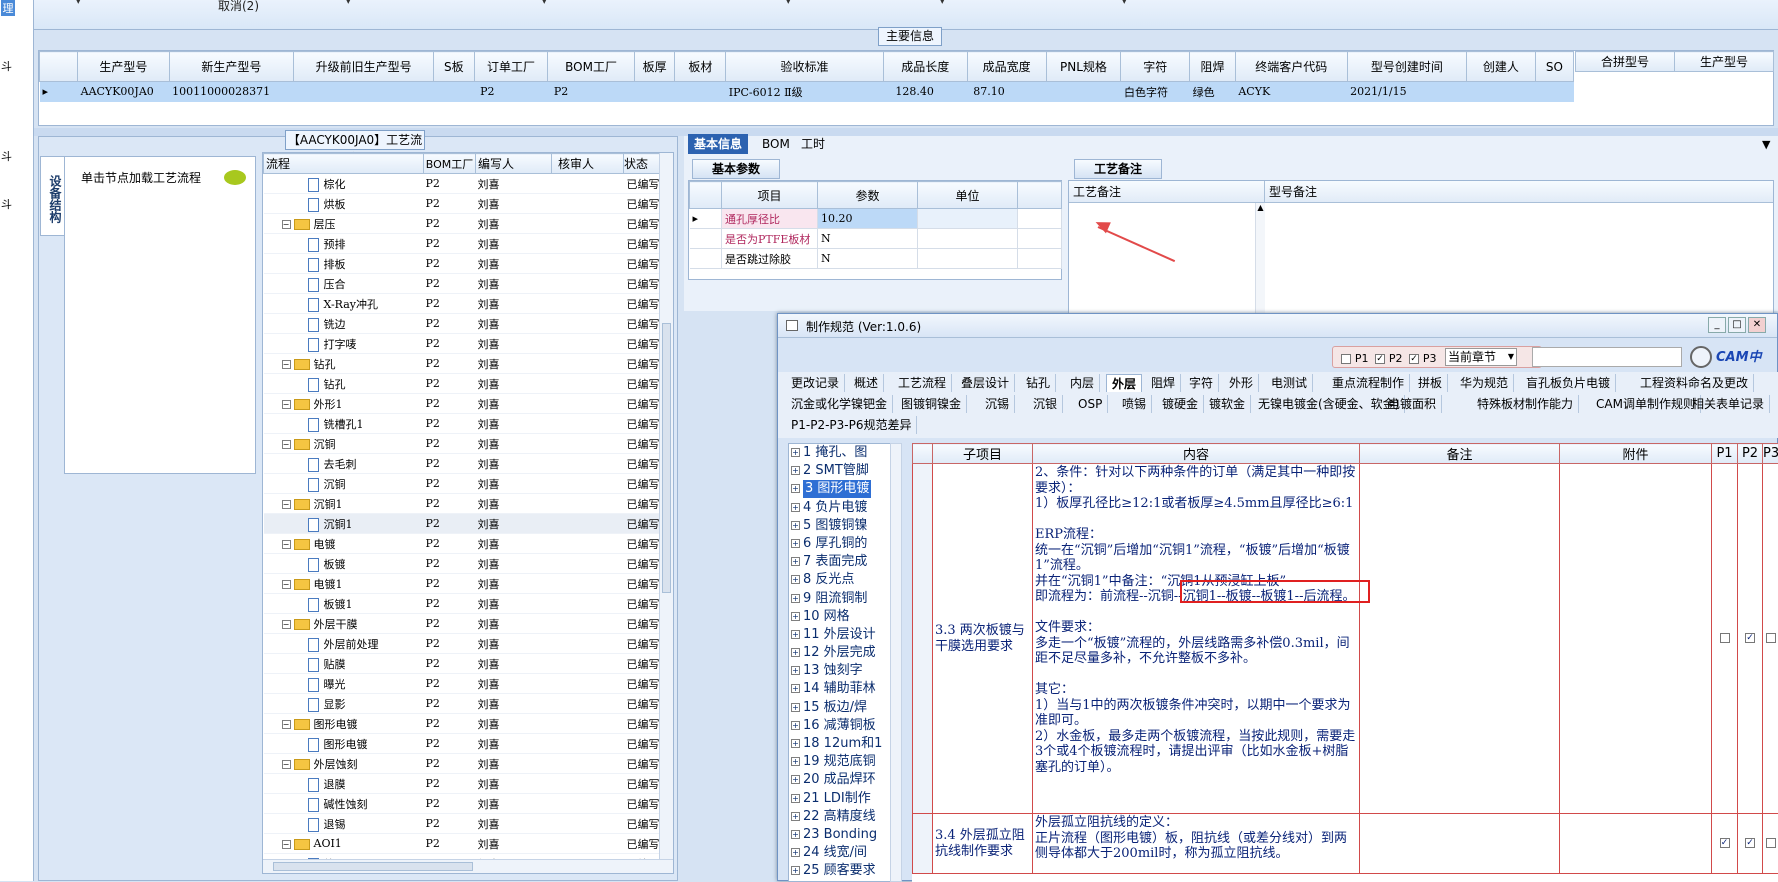 Image resolution: width=1778 pixels, height=882 pixels. What do you see at coordinates (344, 524) in the screenshot?
I see `tree-node: 沉铜1` at bounding box center [344, 524].